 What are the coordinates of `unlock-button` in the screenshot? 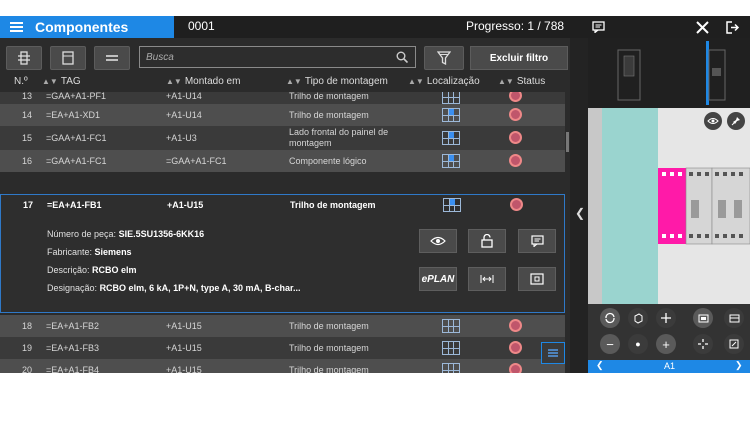 It's located at (487, 241).